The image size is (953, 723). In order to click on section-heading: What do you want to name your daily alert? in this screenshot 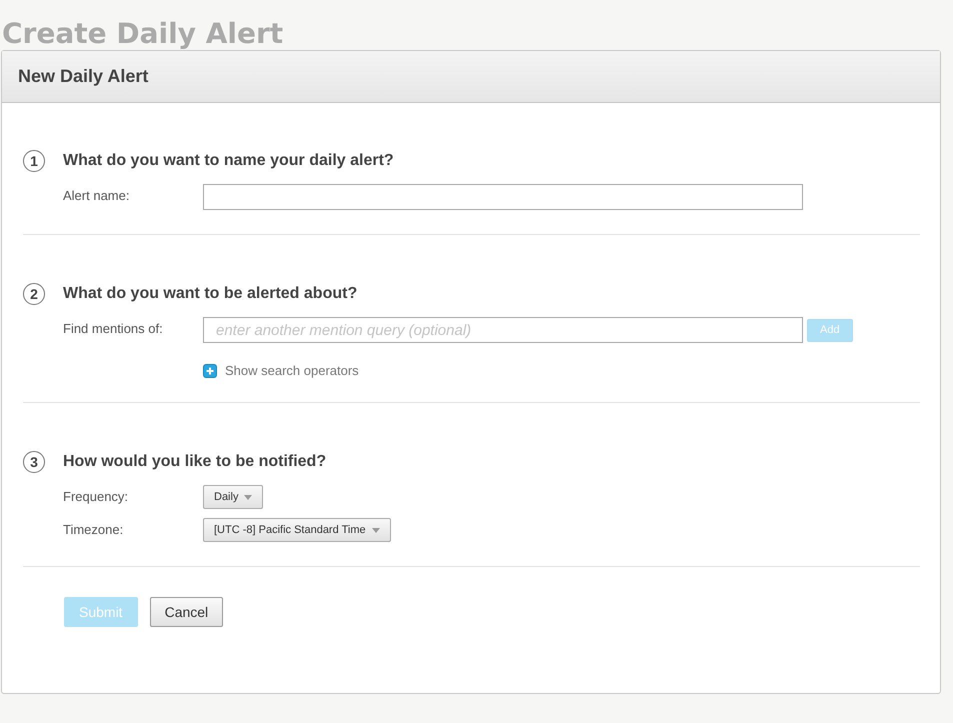, I will do `click(228, 161)`.